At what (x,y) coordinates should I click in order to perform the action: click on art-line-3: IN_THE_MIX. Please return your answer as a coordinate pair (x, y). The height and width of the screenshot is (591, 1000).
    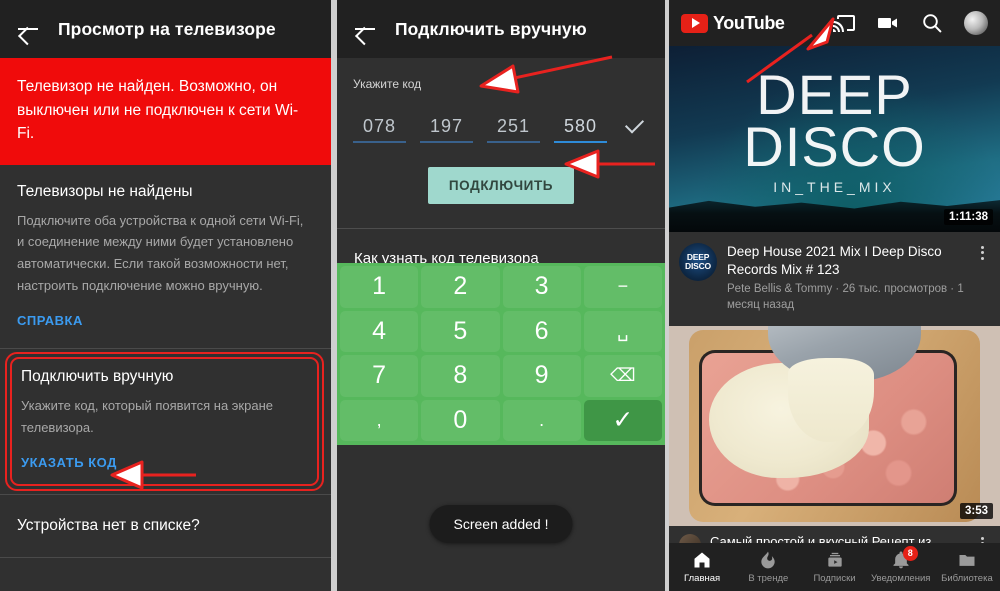
    Looking at the image, I should click on (834, 186).